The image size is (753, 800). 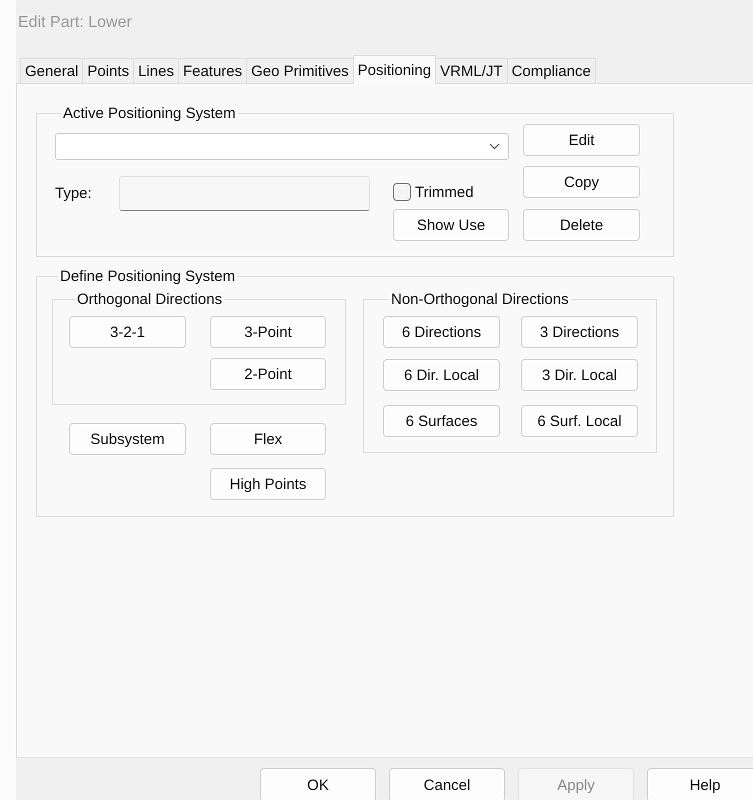 What do you see at coordinates (147, 276) in the screenshot?
I see `group-title: Define Positioning System` at bounding box center [147, 276].